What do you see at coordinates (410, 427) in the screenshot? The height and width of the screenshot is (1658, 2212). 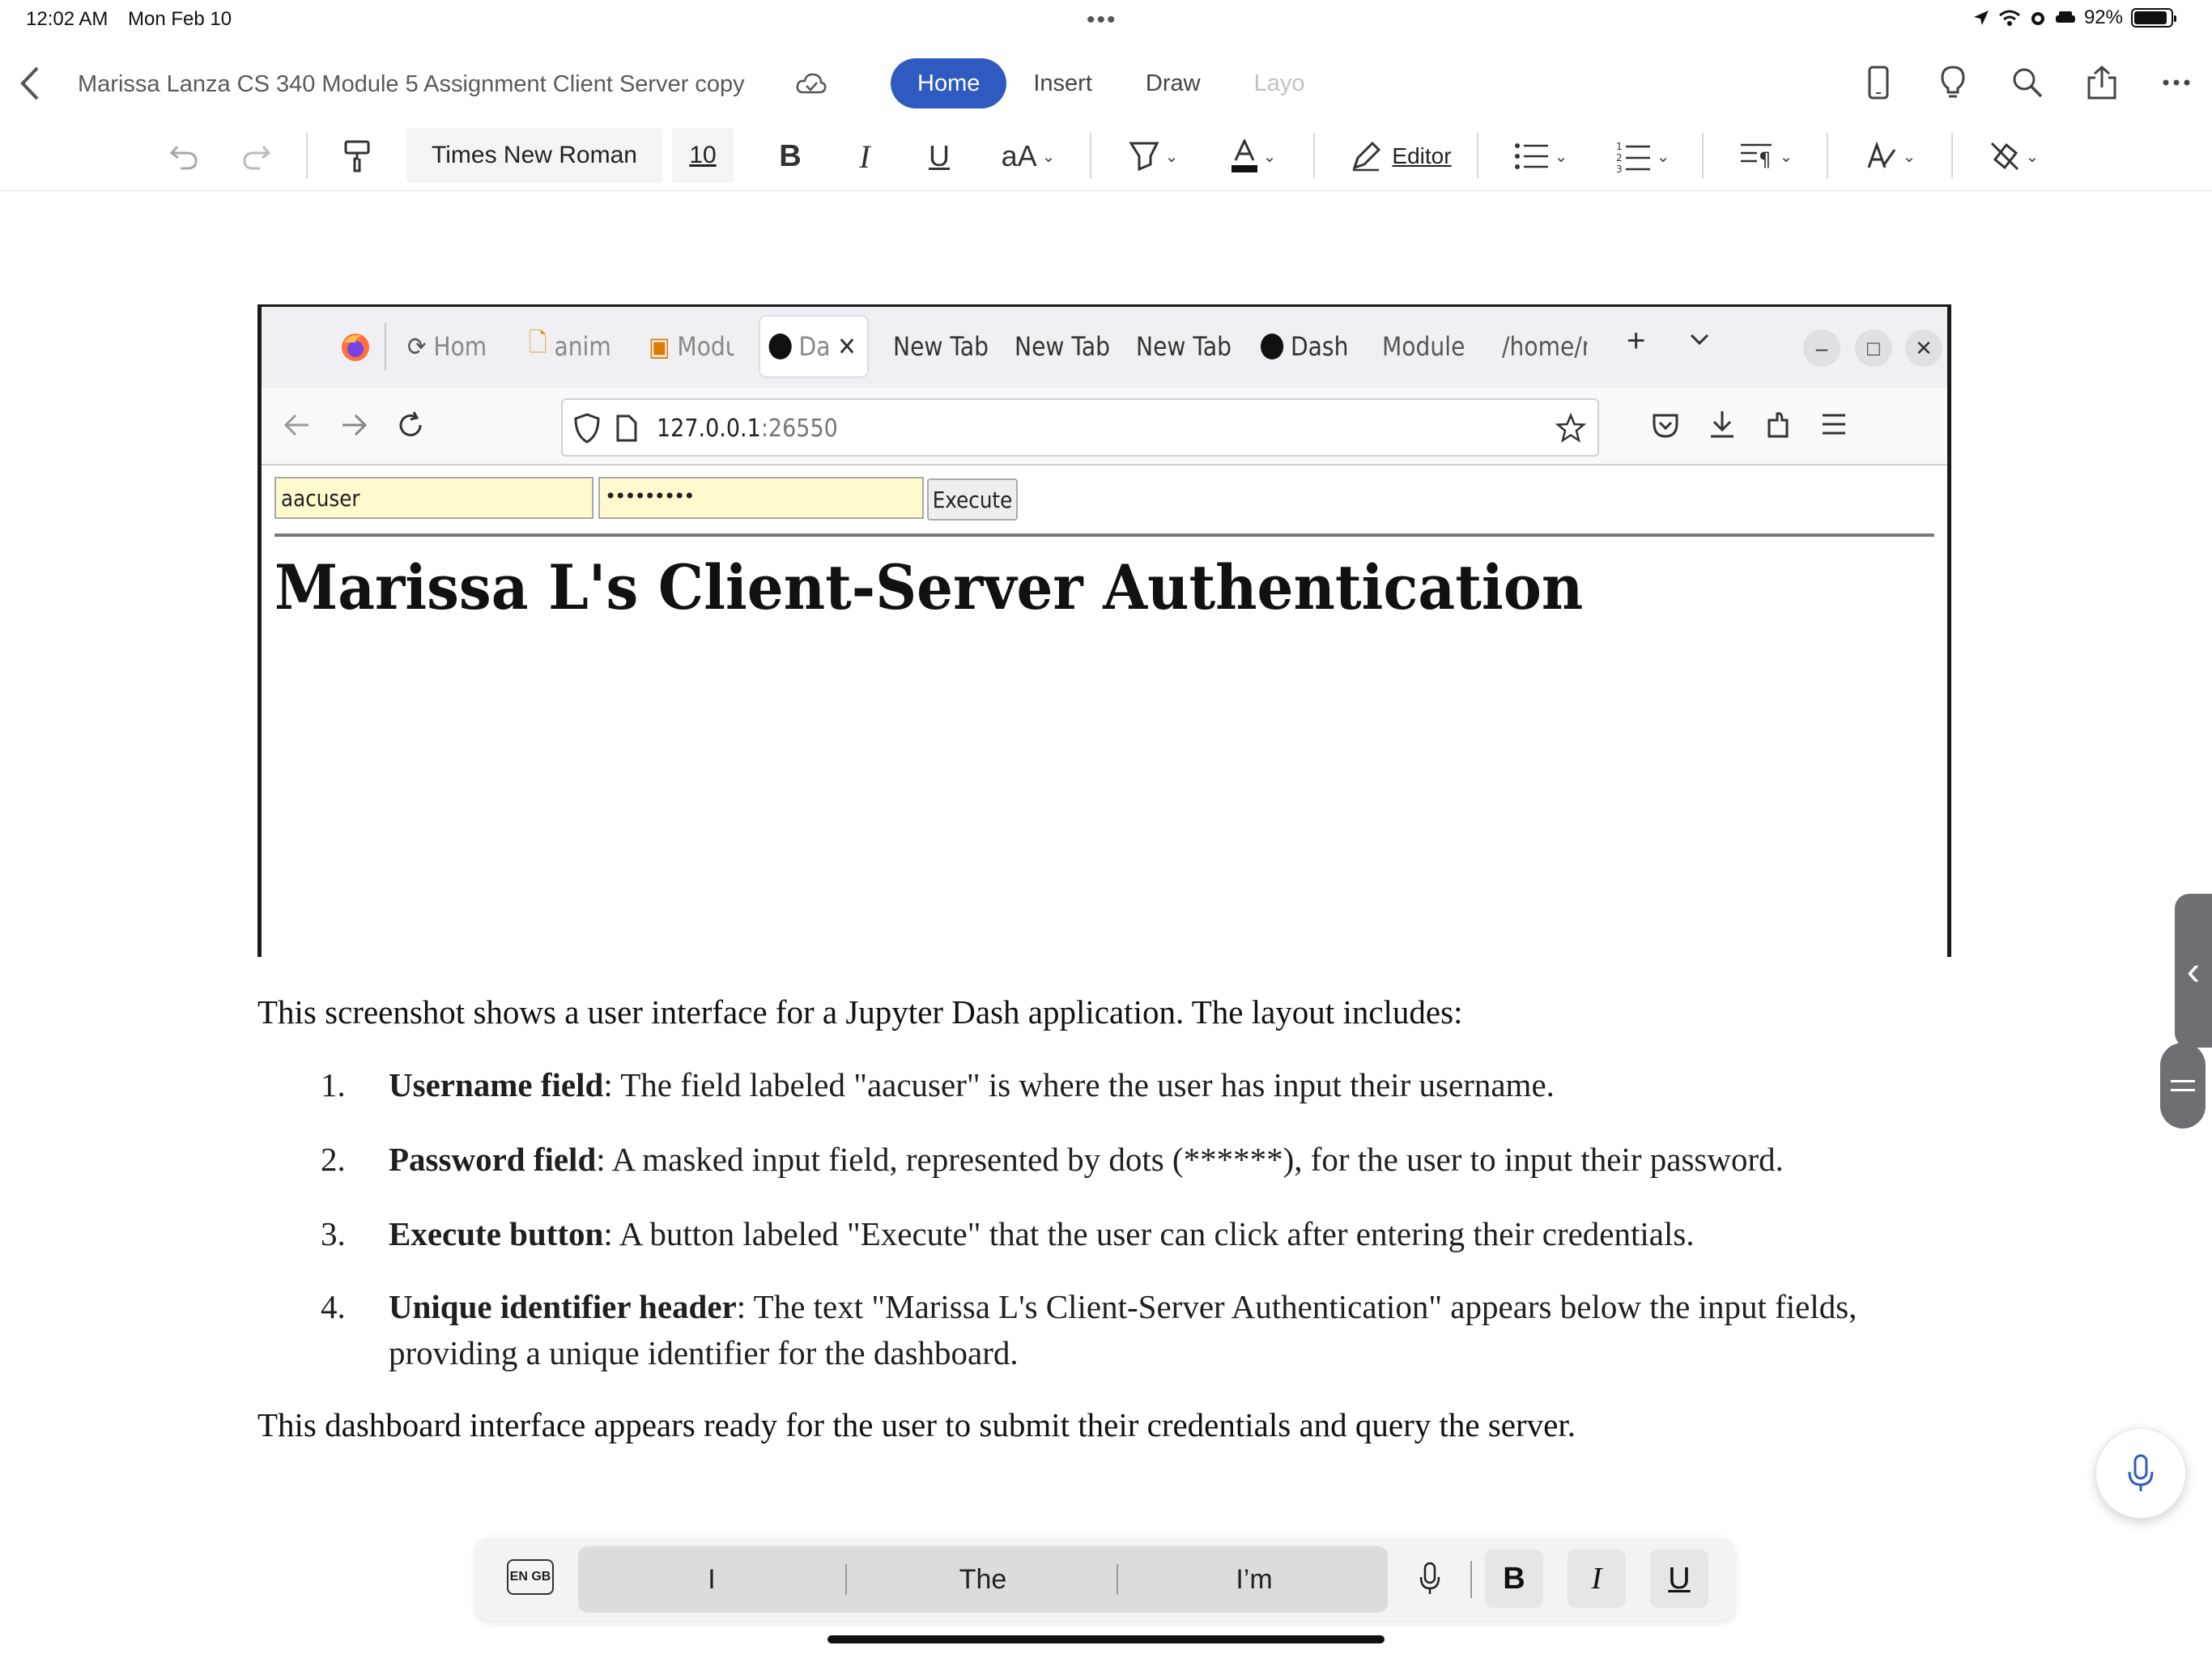 I see `reload-page-icon` at bounding box center [410, 427].